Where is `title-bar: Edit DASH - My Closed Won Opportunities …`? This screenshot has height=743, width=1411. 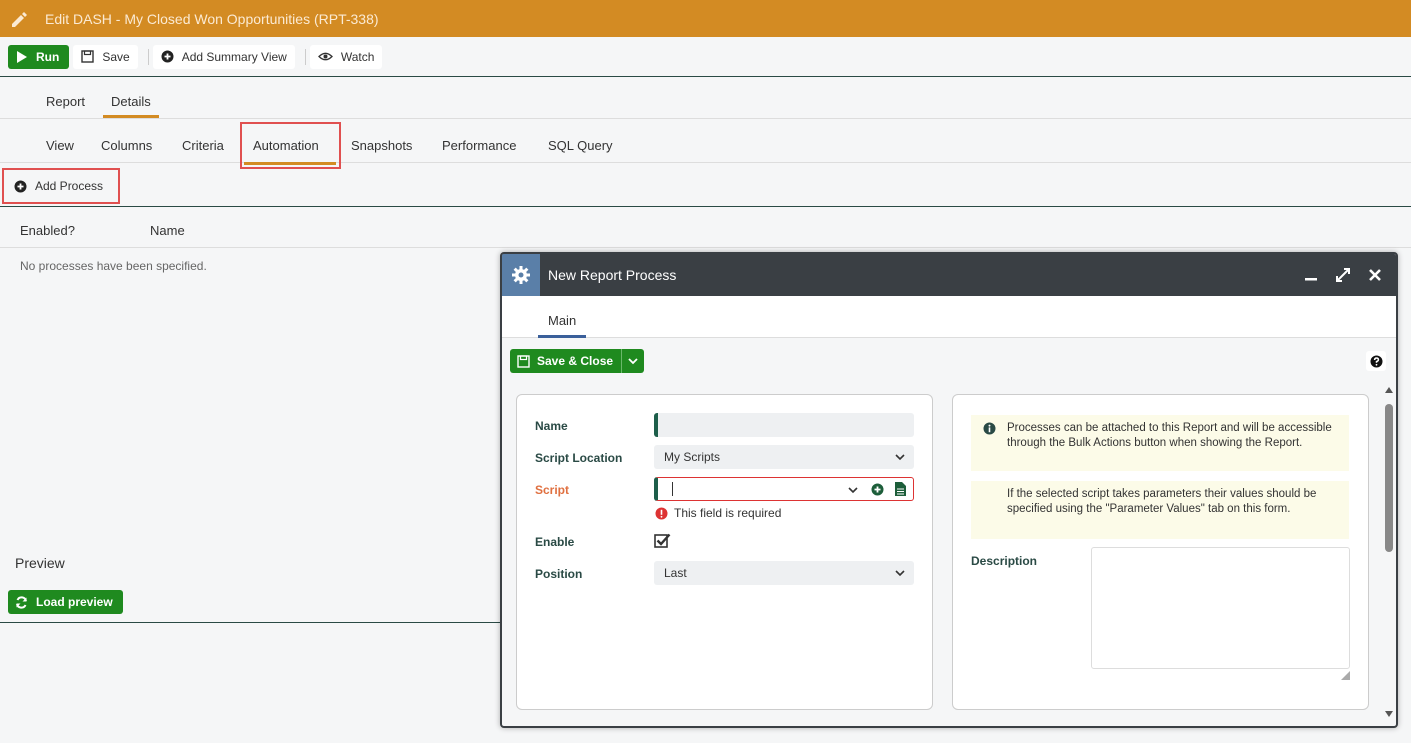
title-bar: Edit DASH - My Closed Won Opportunities … is located at coordinates (705, 18).